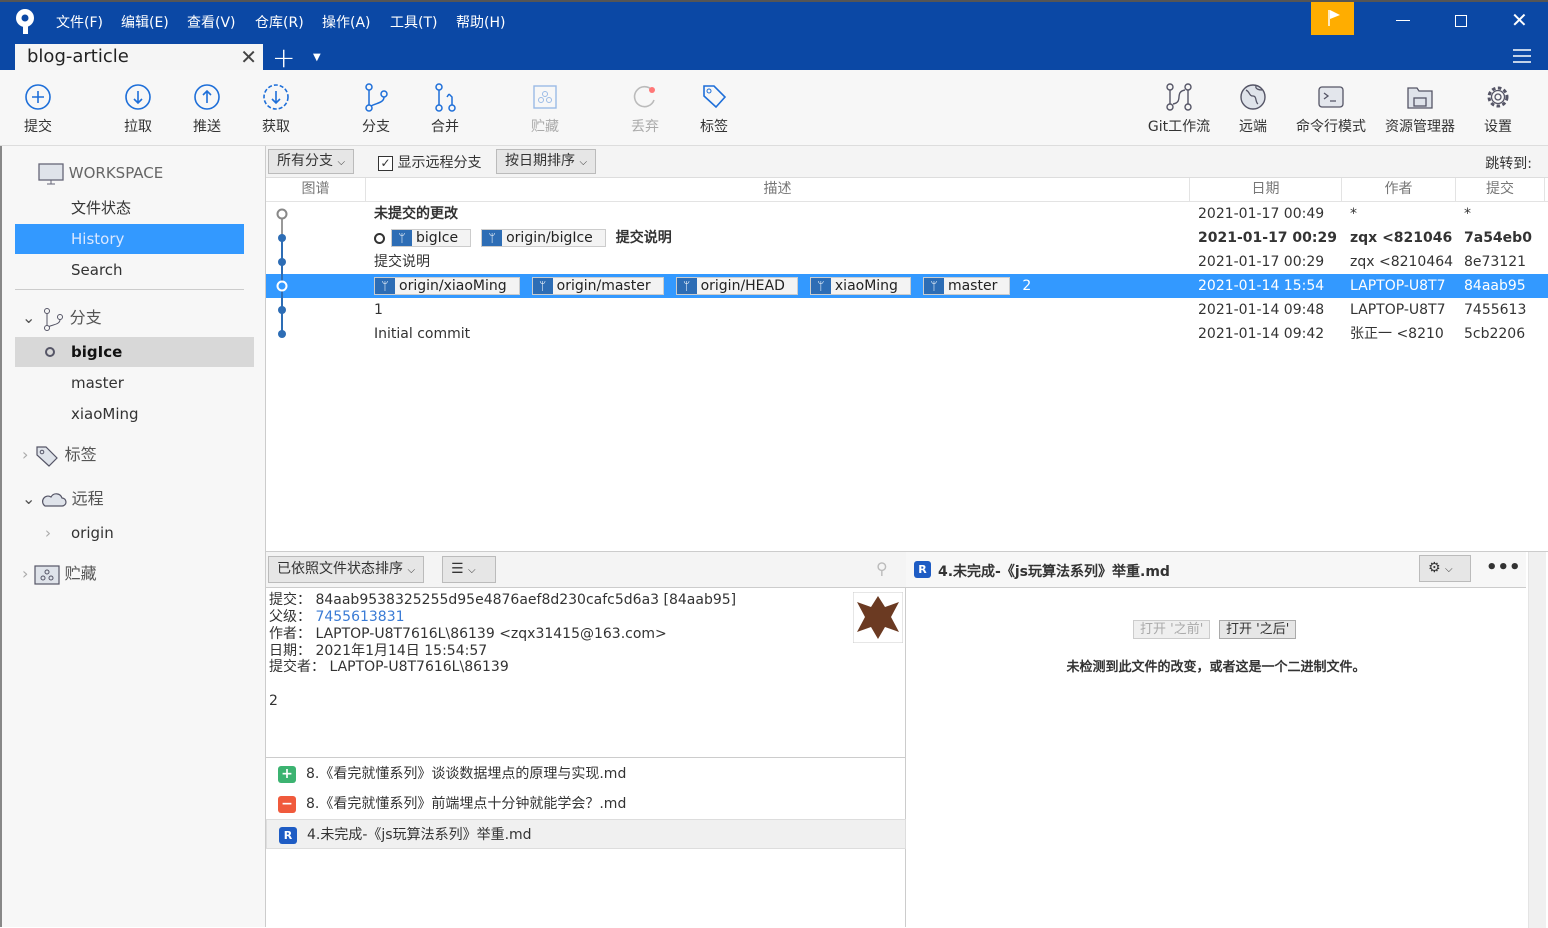  I want to click on pull-button: 拉取, so click(138, 109).